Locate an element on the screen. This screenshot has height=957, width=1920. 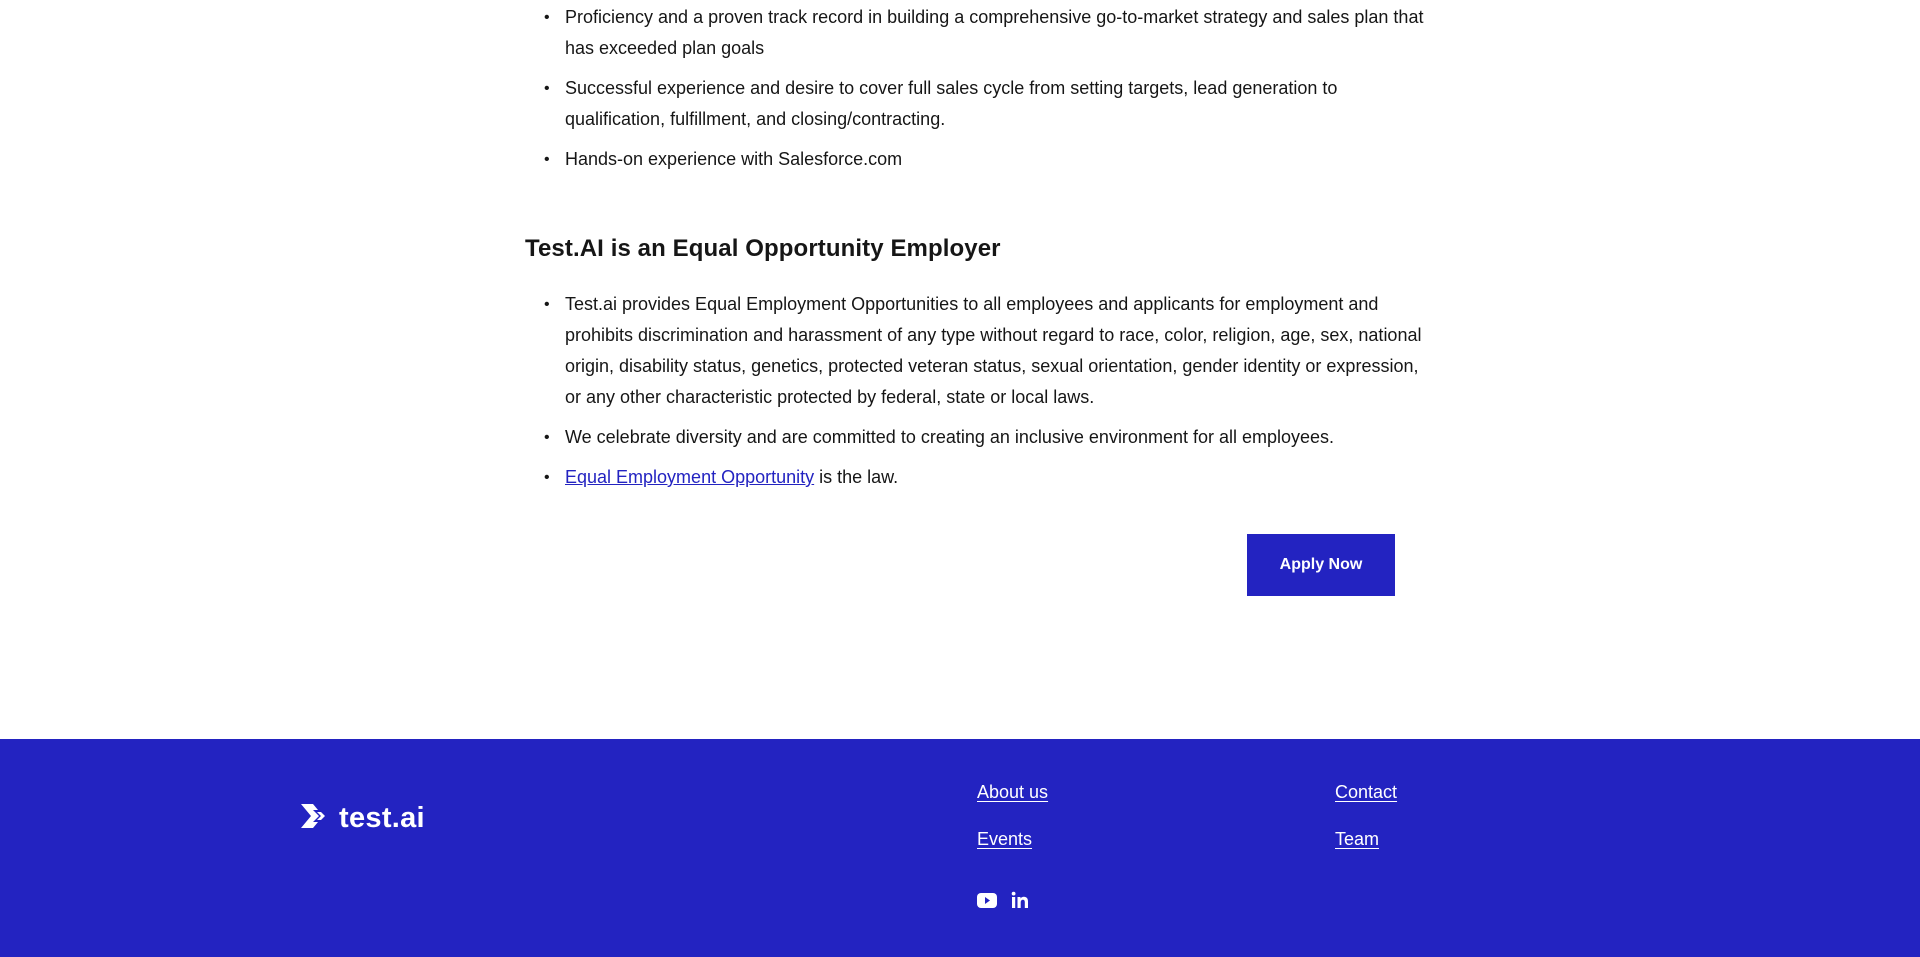
logo-text: test.ai is located at coordinates (382, 818).